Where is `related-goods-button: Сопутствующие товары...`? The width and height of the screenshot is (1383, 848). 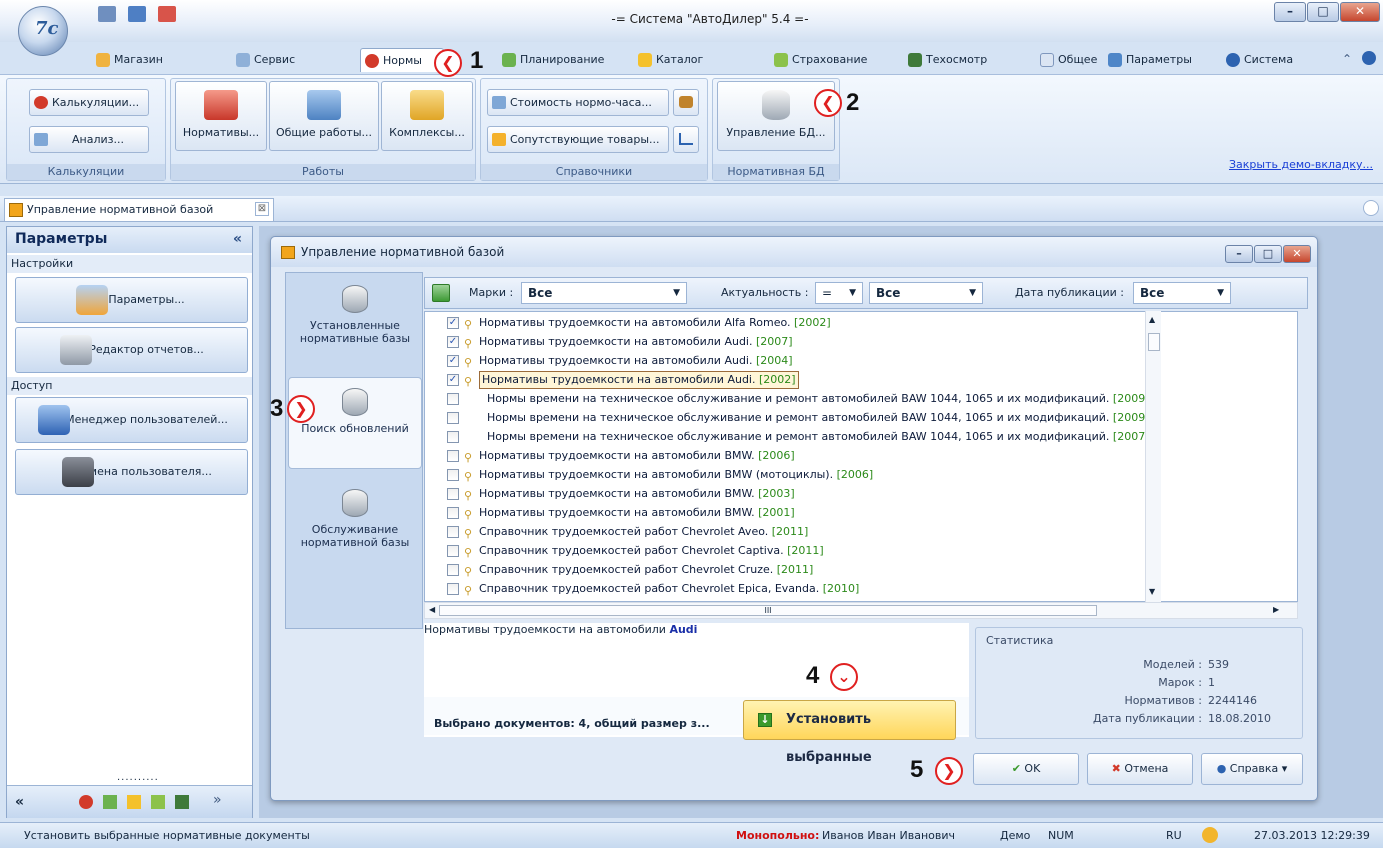 related-goods-button: Сопутствующие товары... is located at coordinates (578, 139).